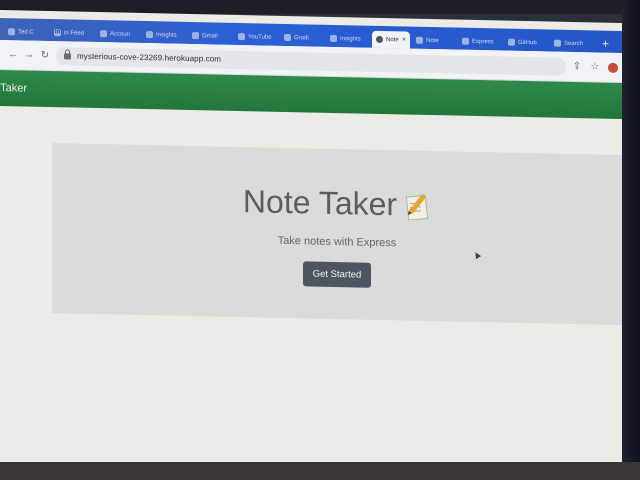  Describe the element at coordinates (311, 61) in the screenshot. I see `url-input: mysterious-cove-23269.herokuapp.com` at that location.